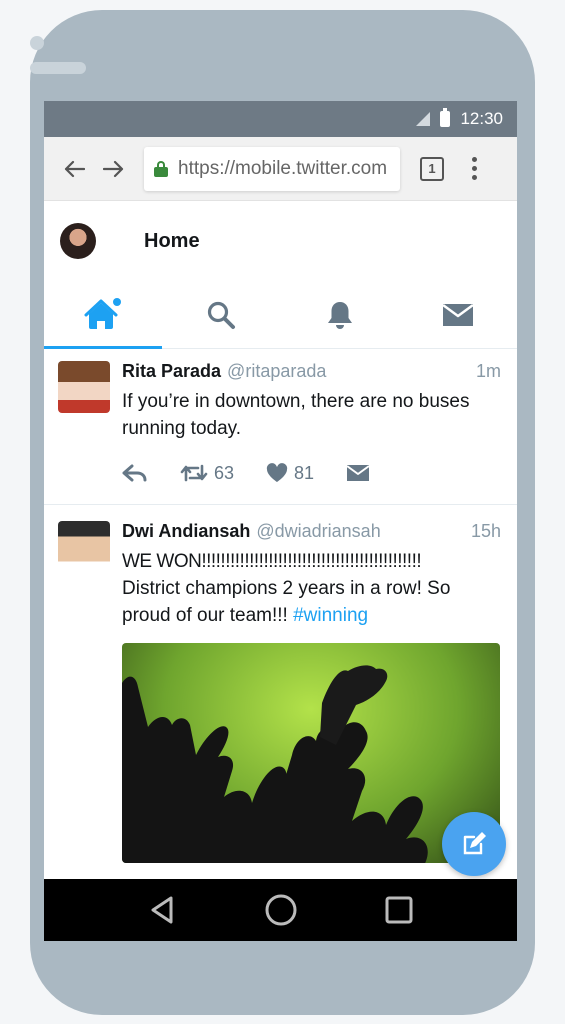 The image size is (565, 1024). What do you see at coordinates (481, 118) in the screenshot?
I see `status-time: 12:30` at bounding box center [481, 118].